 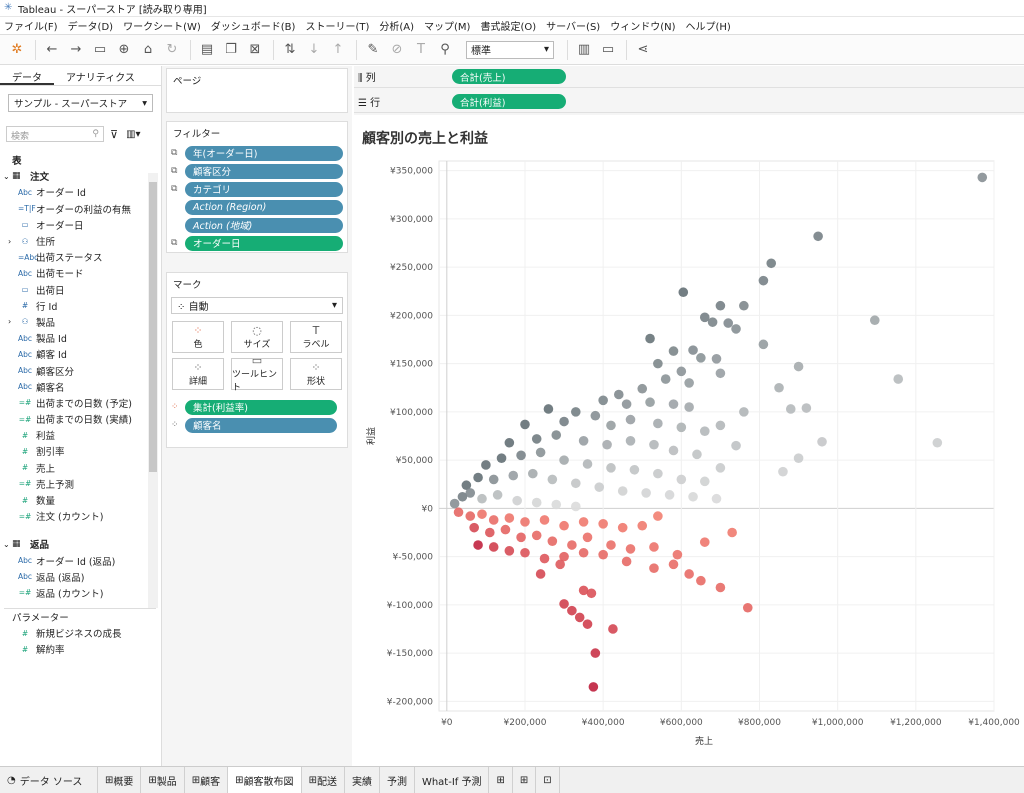 What do you see at coordinates (397, 50) in the screenshot?
I see `group-icon: ⊘` at bounding box center [397, 50].